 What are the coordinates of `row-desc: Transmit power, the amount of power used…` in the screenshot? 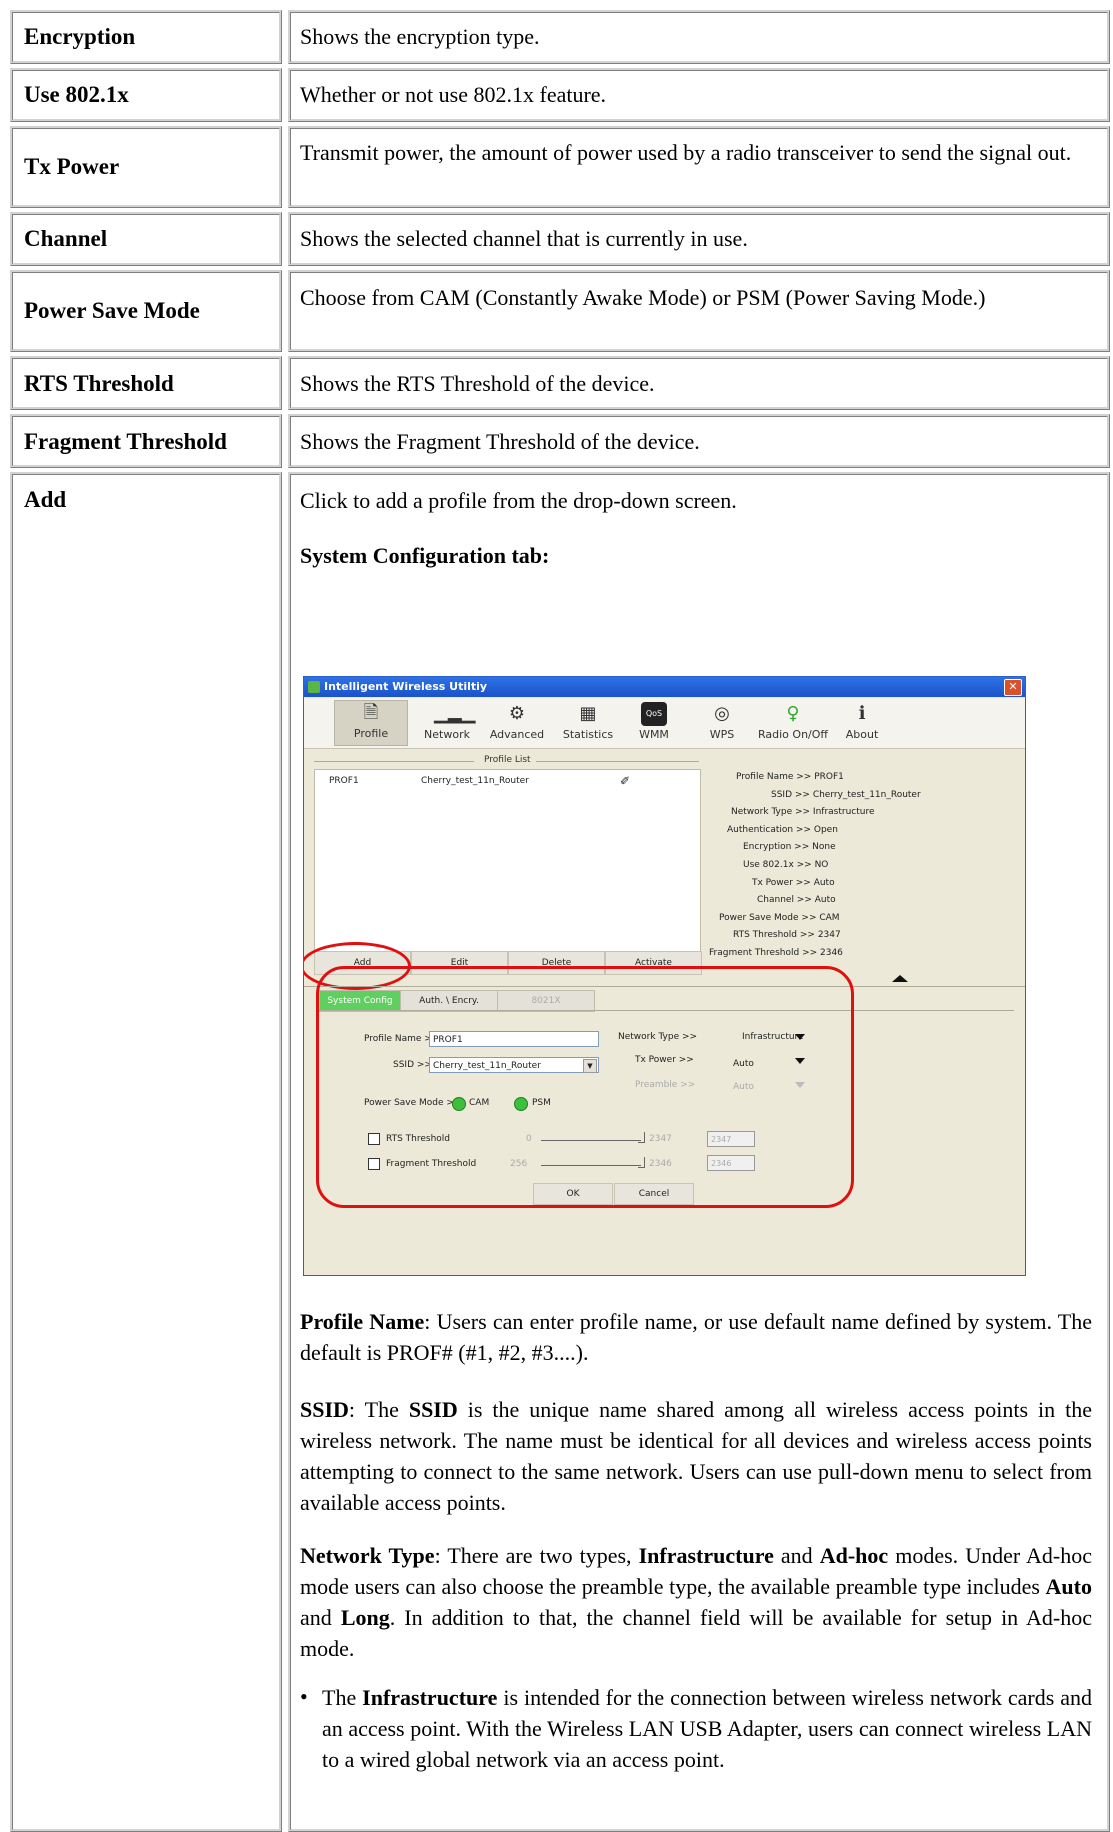 It's located at (686, 152).